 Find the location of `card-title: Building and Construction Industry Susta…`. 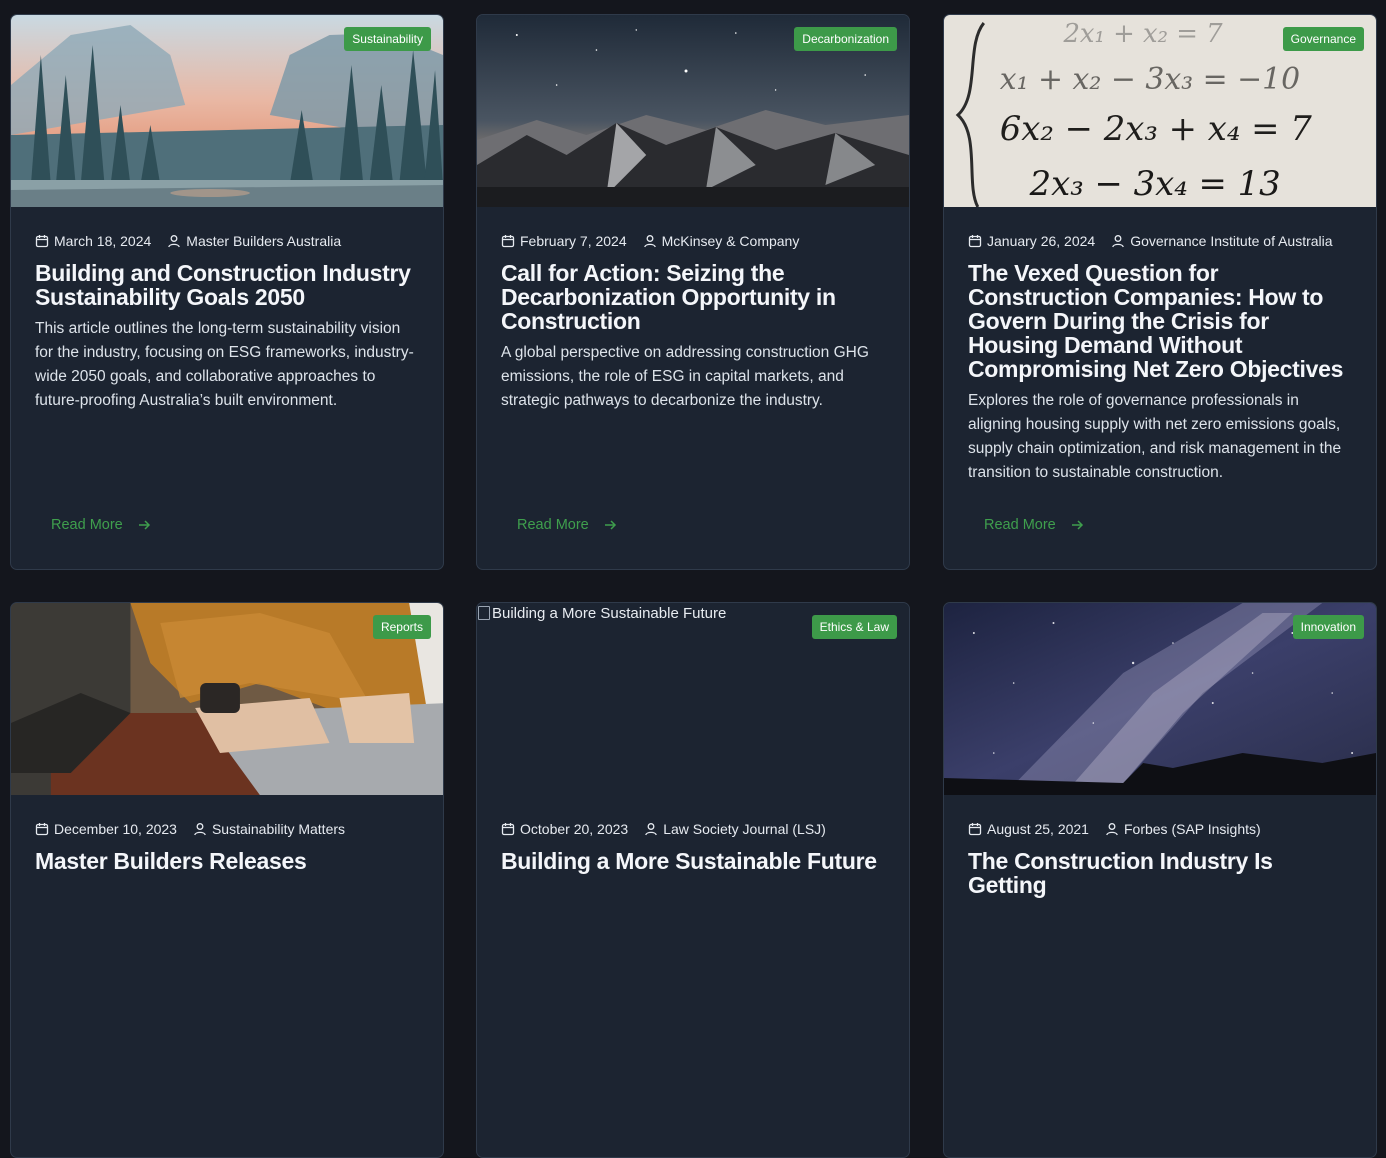

card-title: Building and Construction Industry Susta… is located at coordinates (228, 285).